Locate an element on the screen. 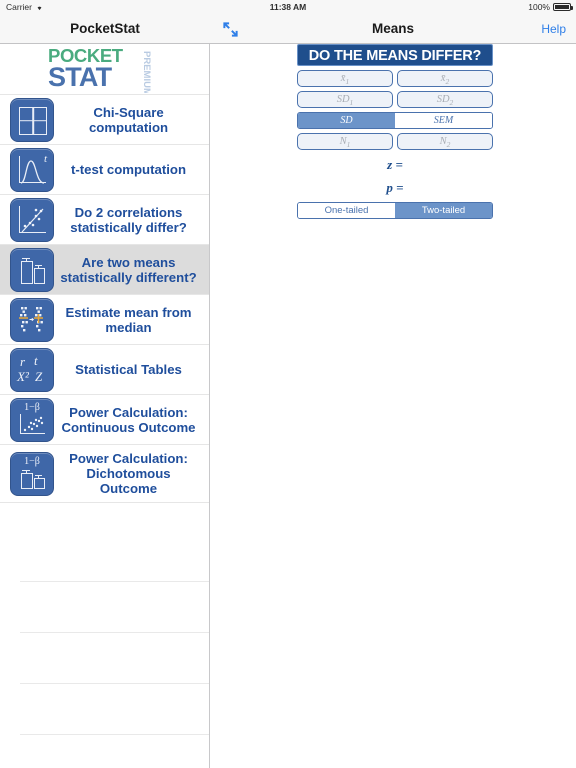 Image resolution: width=576 pixels, height=768 pixels. sidebar-item-label: t-test computation is located at coordinates (128, 169).